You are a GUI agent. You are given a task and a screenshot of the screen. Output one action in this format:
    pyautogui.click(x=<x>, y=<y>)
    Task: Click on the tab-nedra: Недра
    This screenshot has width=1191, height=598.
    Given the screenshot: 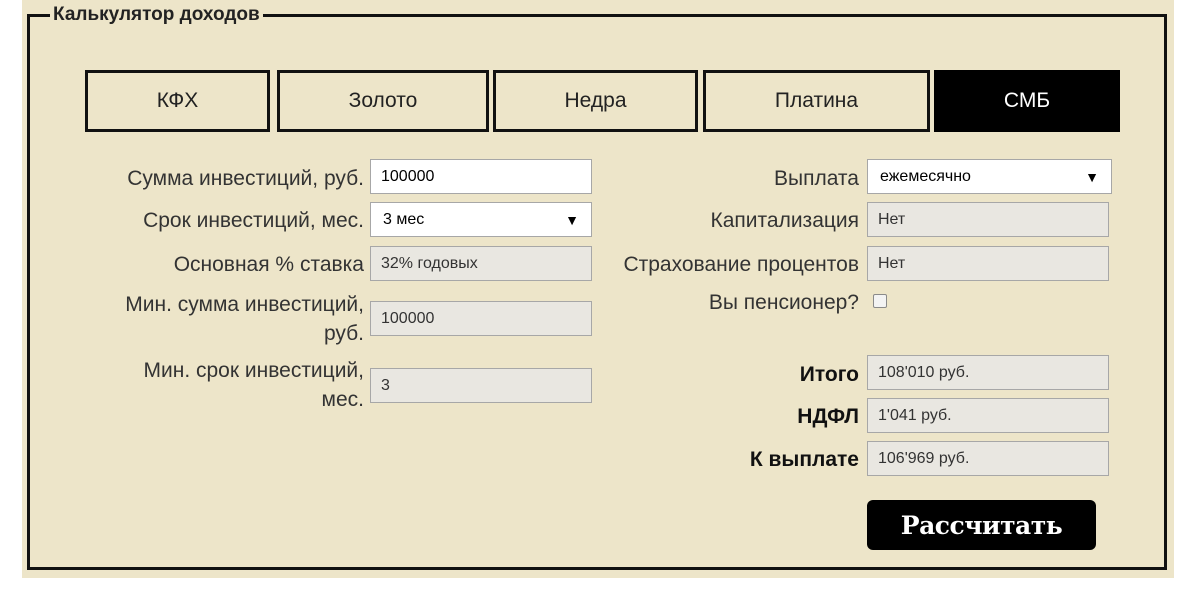 What is the action you would take?
    pyautogui.click(x=595, y=101)
    